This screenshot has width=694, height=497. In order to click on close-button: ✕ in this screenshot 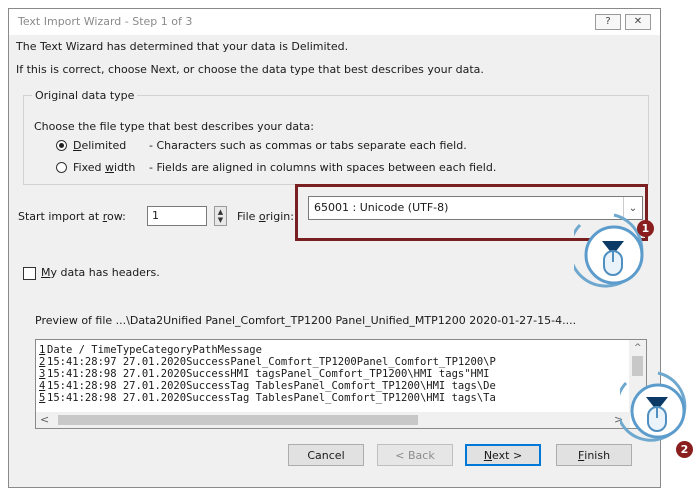, I will do `click(638, 22)`.